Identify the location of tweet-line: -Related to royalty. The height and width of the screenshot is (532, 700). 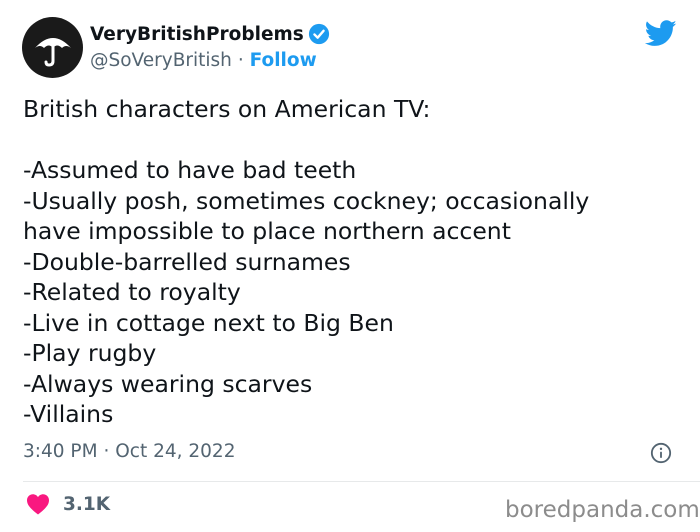
(132, 292).